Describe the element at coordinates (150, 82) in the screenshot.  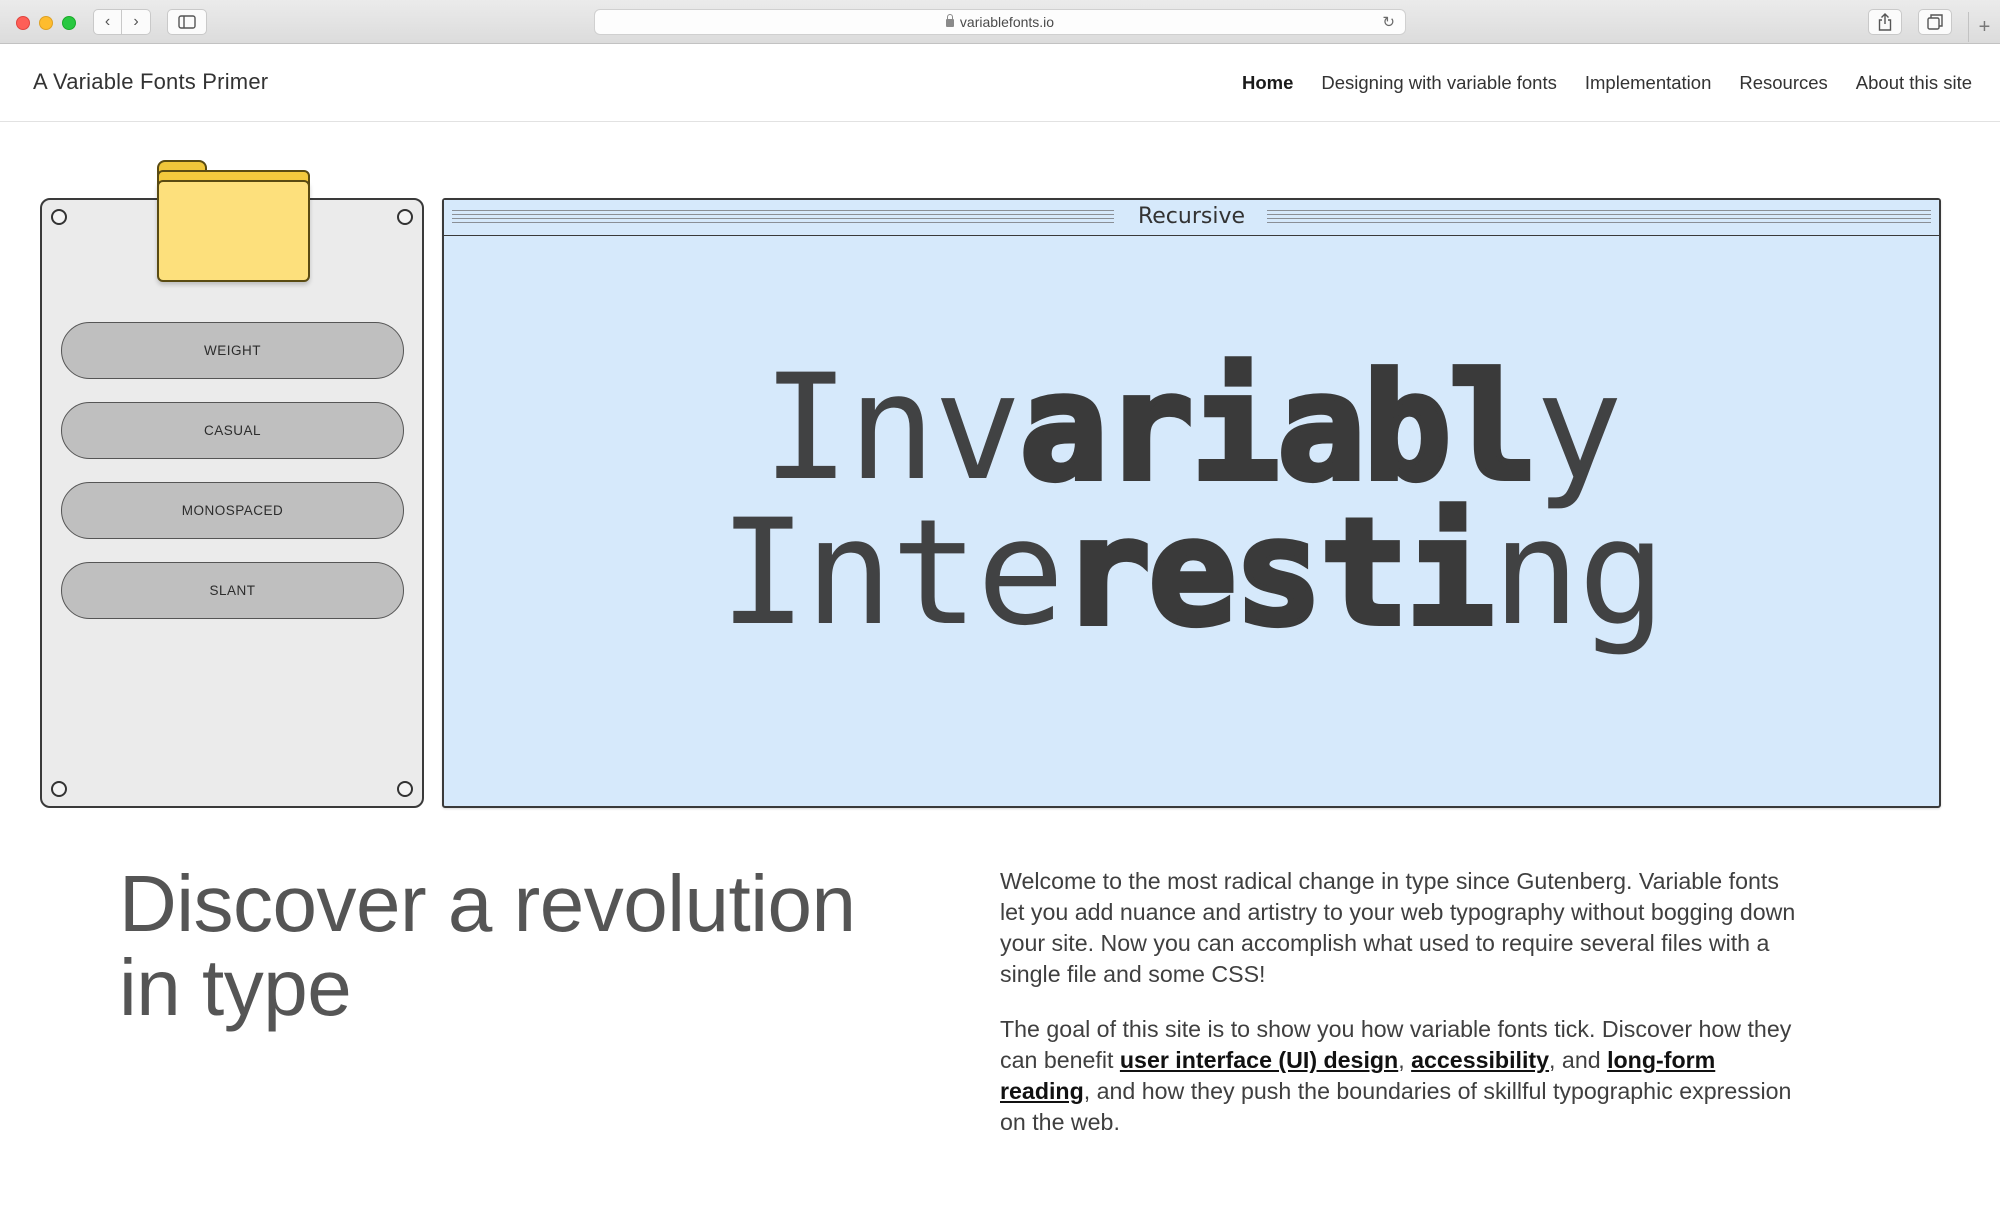
I see `site-title: A Variable Fonts Primer` at that location.